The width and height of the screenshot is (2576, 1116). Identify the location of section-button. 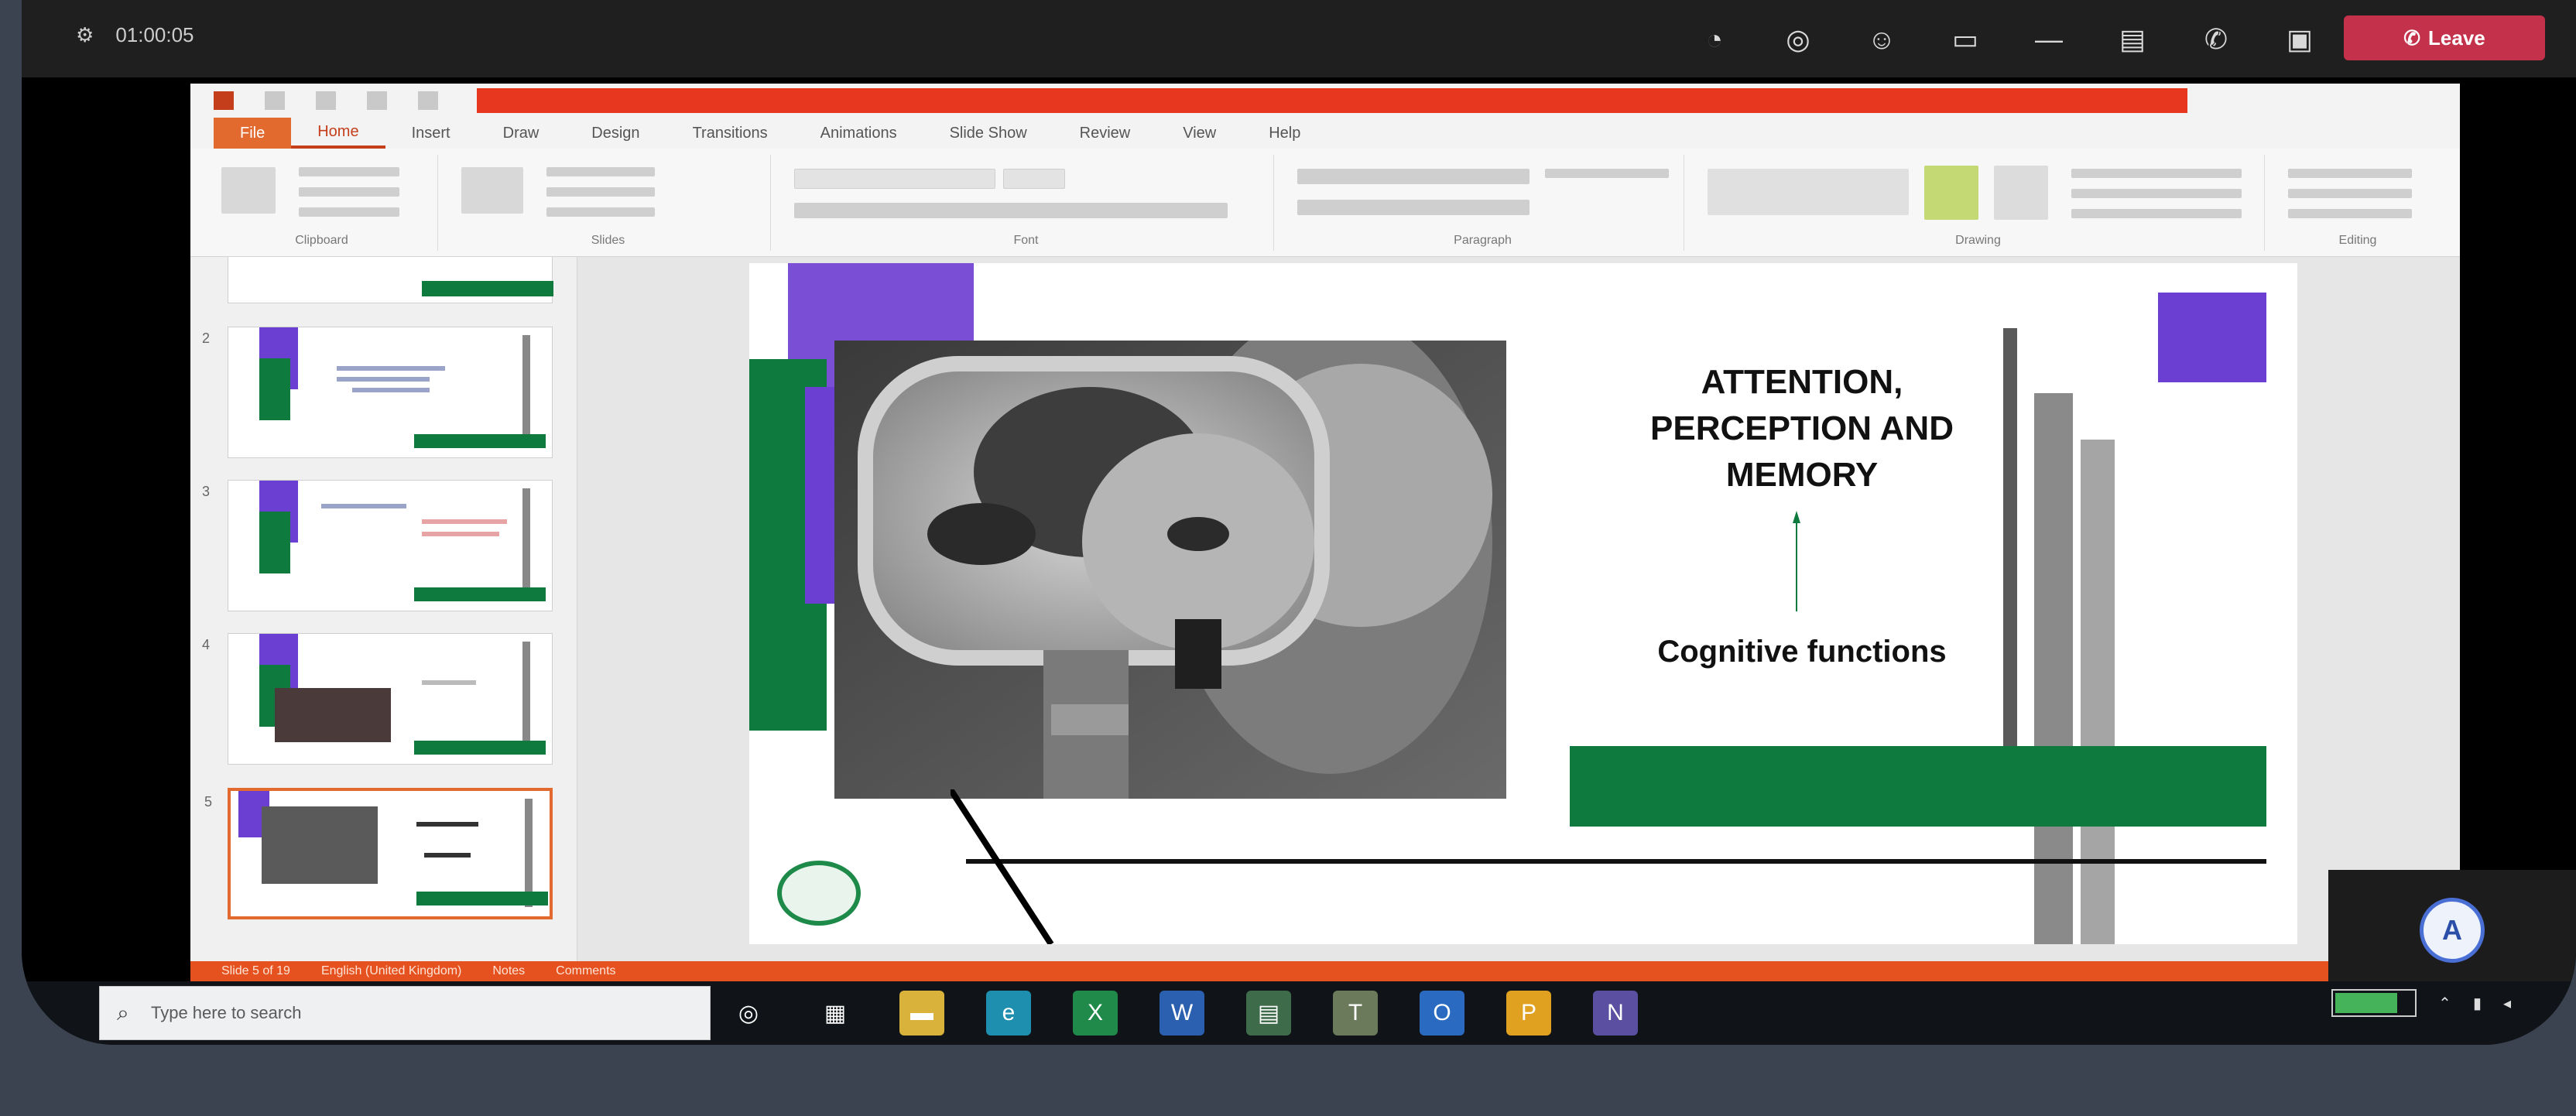
(600, 212).